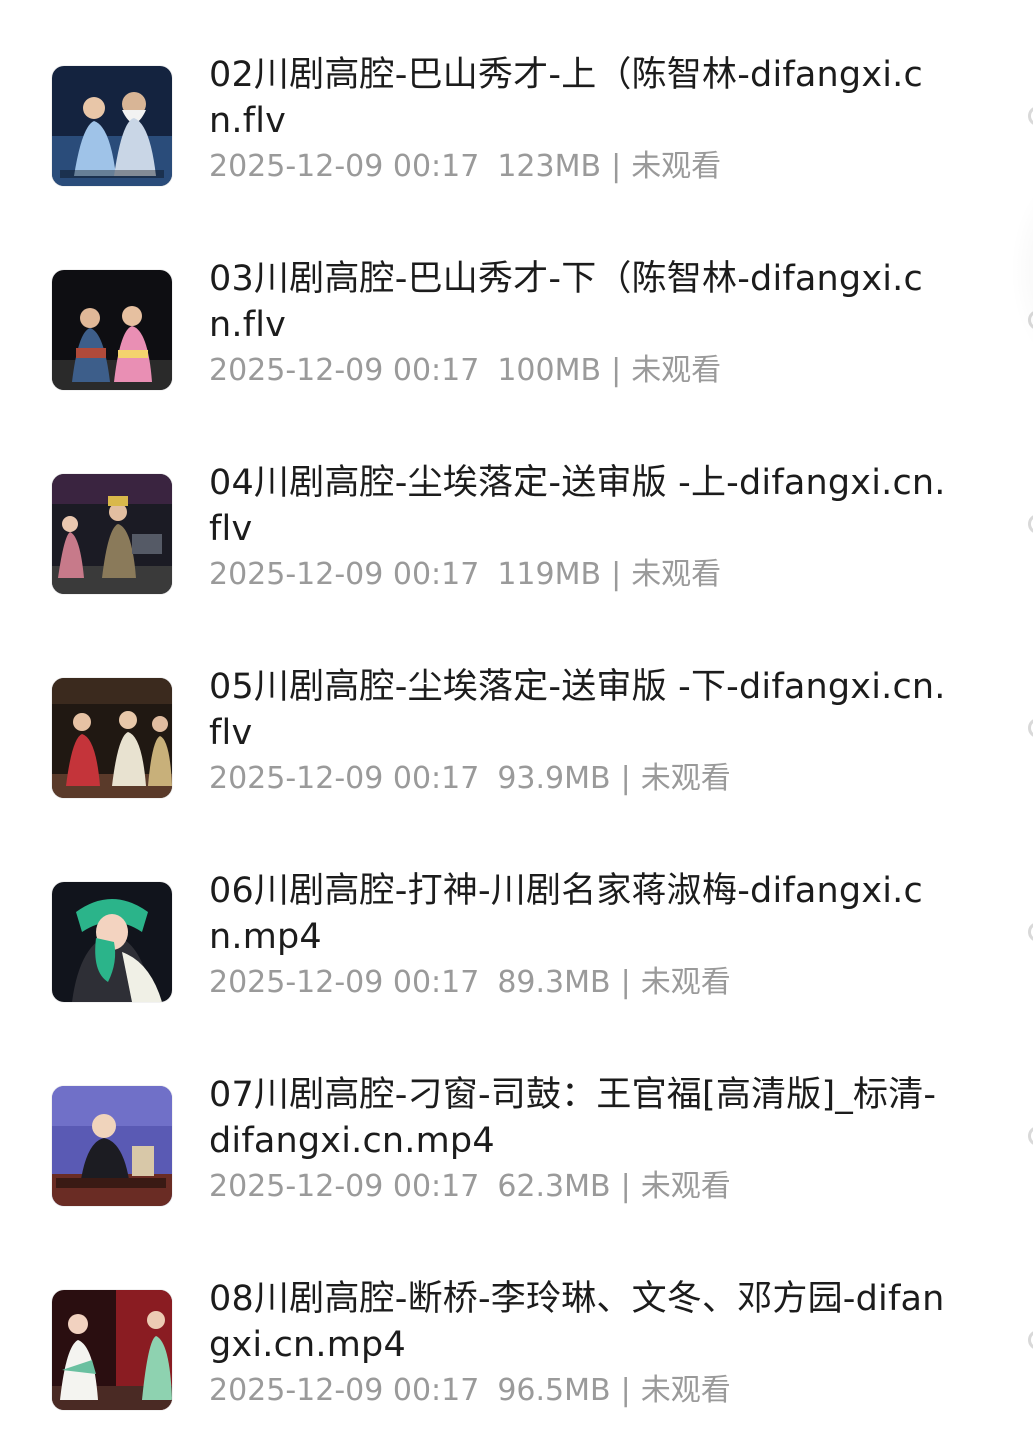  I want to click on file-meta: 2025-12-09 00:17 100MB | 未观看, so click(465, 371).